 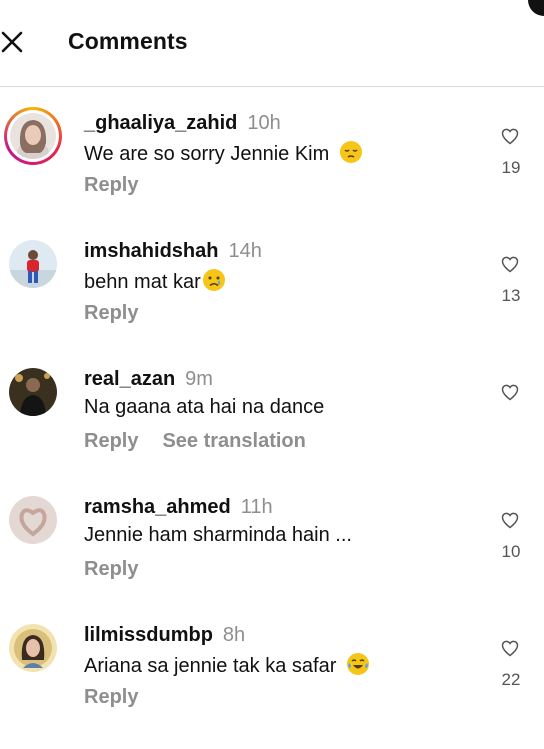 I want to click on comment-actions: Reply See translation, so click(x=195, y=441).